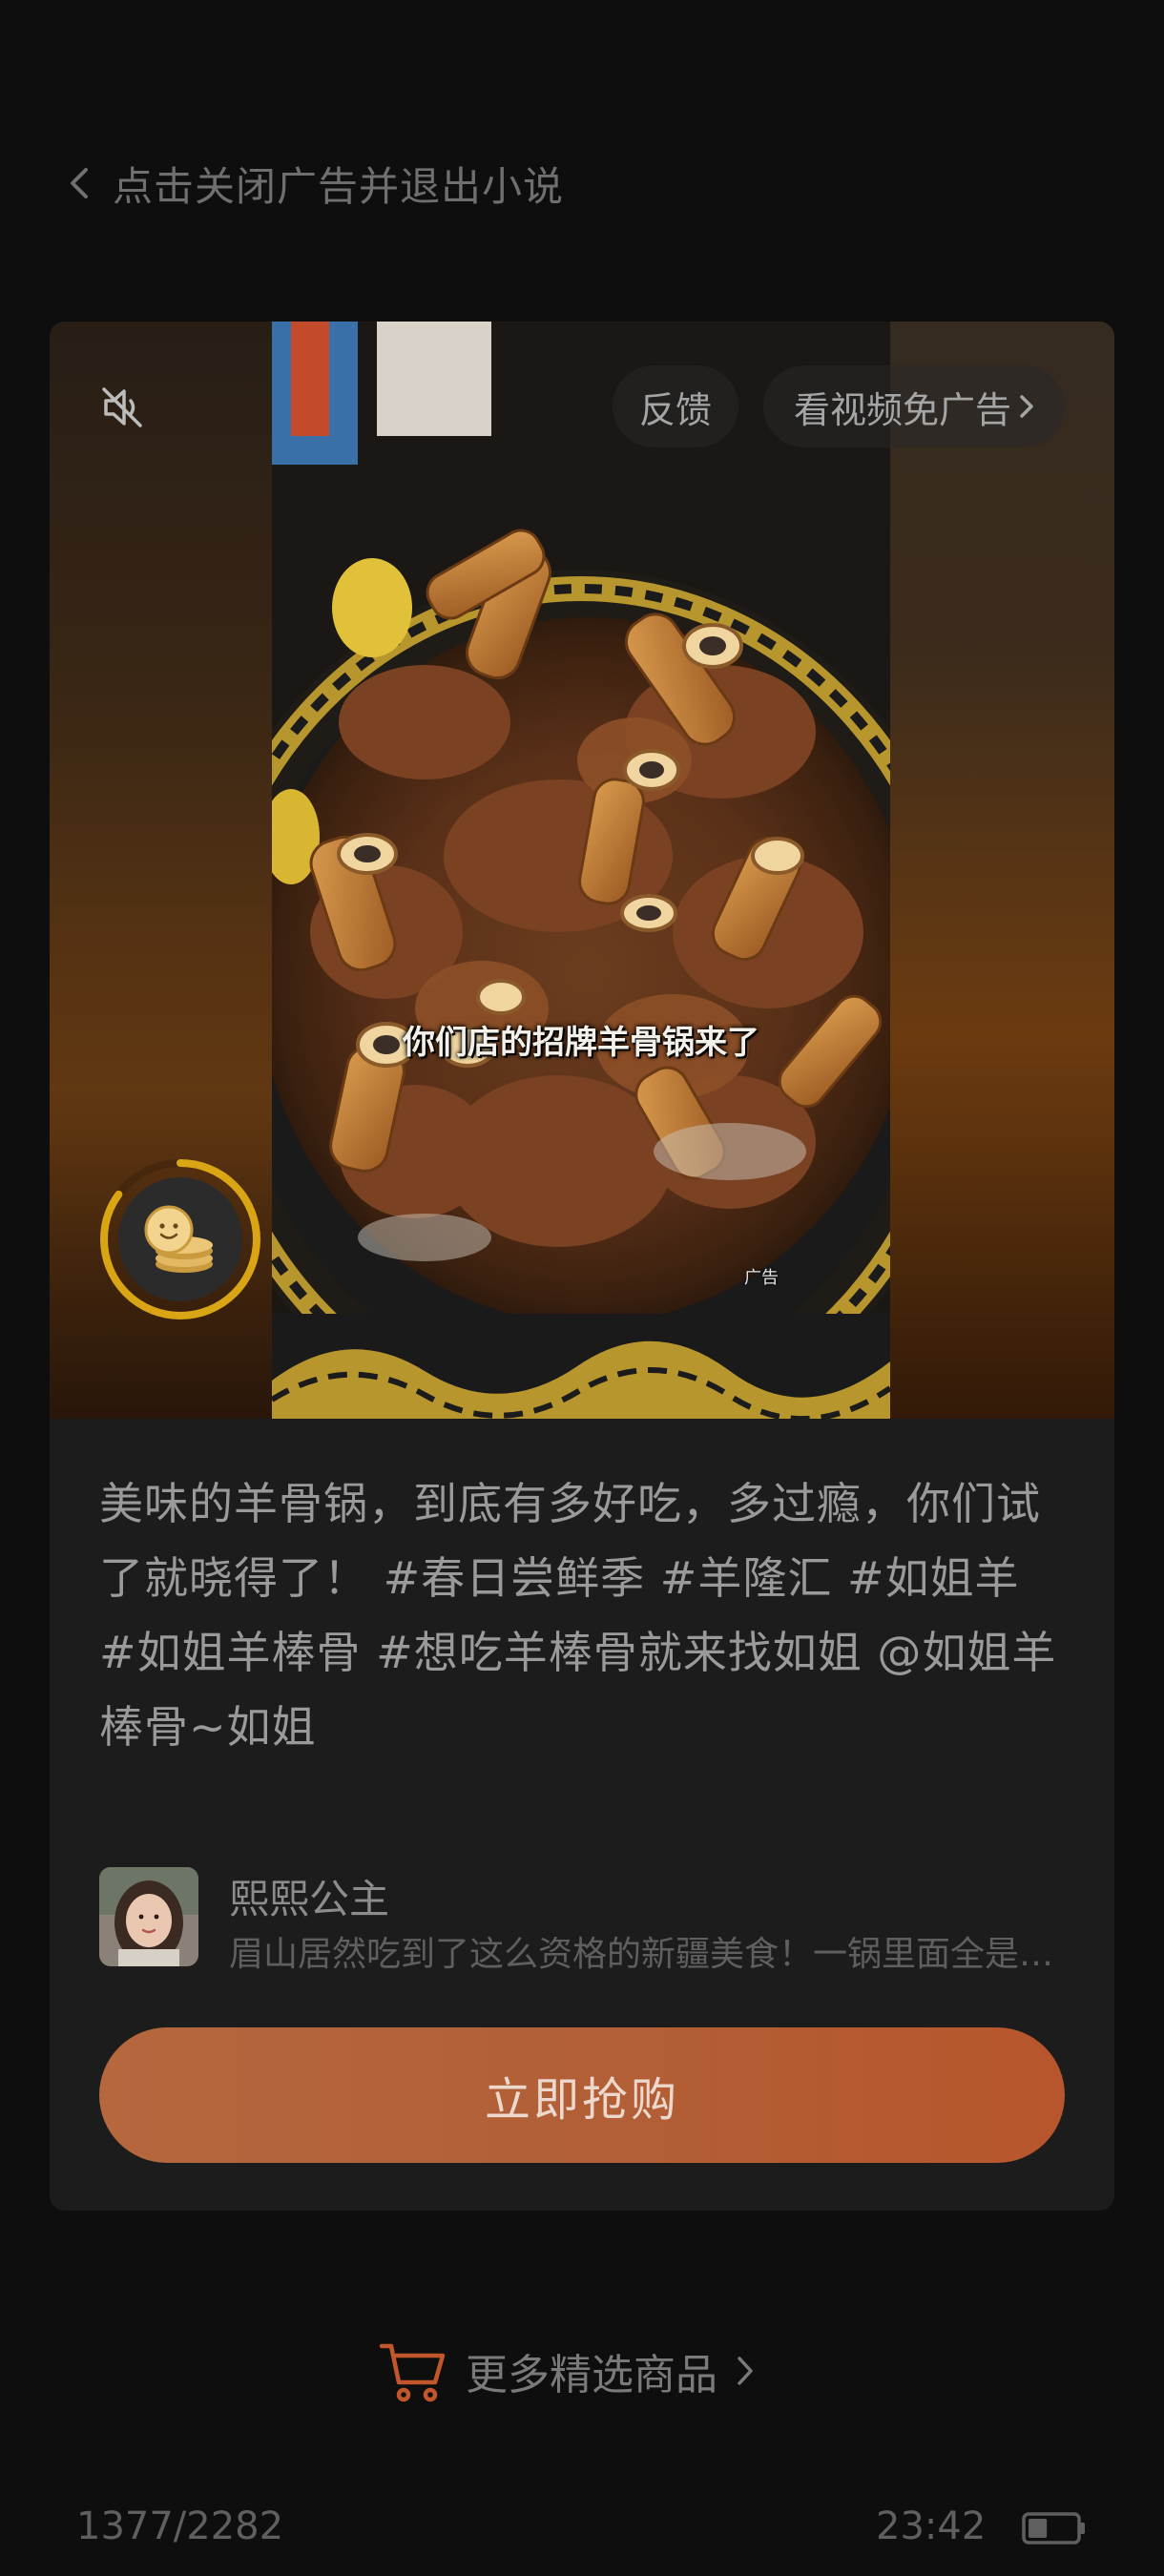 This screenshot has width=1164, height=2576. Describe the element at coordinates (762, 1278) in the screenshot. I see `ad-tag: 广告` at that location.